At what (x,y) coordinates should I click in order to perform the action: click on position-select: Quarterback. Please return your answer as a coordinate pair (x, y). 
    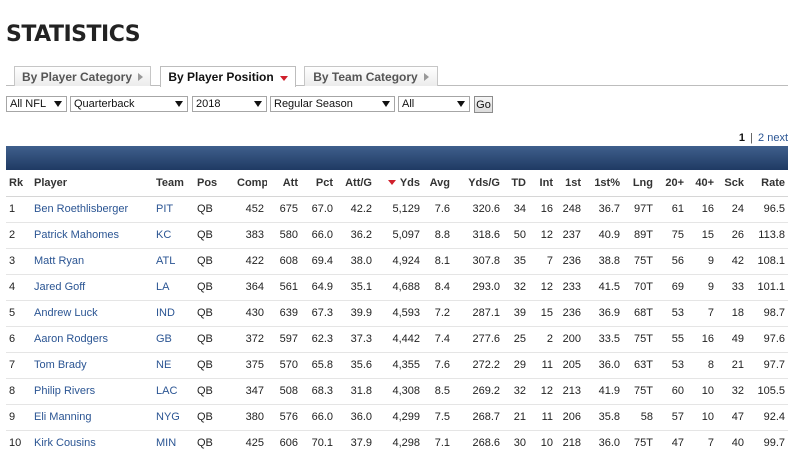
    Looking at the image, I should click on (129, 104).